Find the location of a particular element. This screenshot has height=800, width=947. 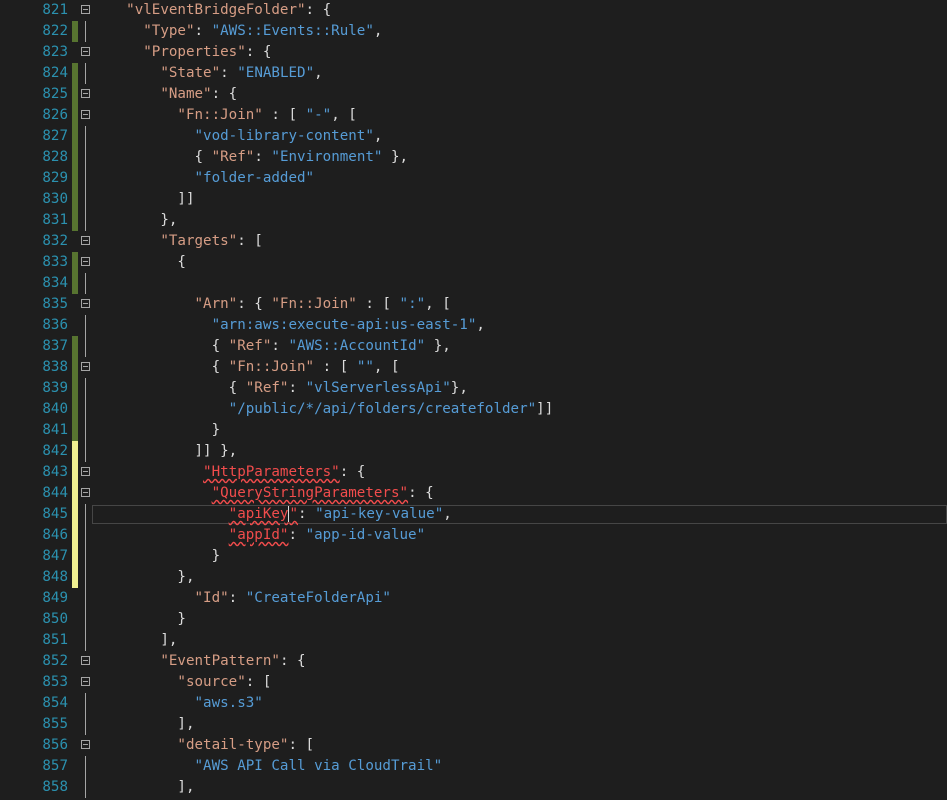

code-line: 852 "EventPattern": { is located at coordinates (473, 661).